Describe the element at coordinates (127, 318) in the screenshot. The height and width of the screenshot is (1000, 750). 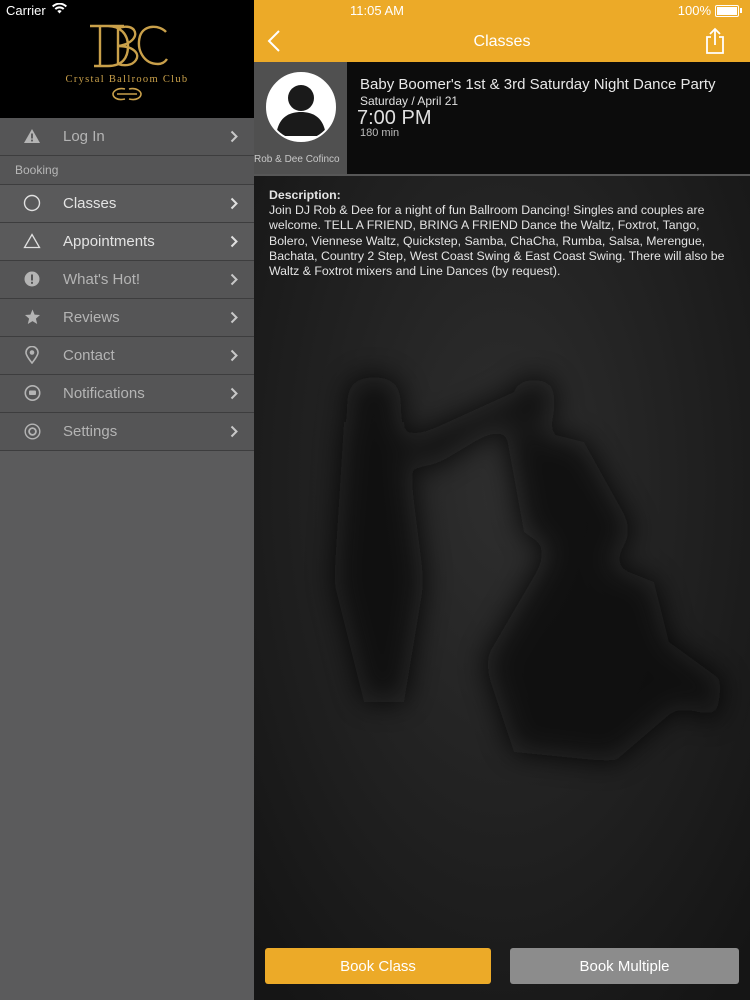
I see `sidebar-item-reviews: Reviews` at that location.